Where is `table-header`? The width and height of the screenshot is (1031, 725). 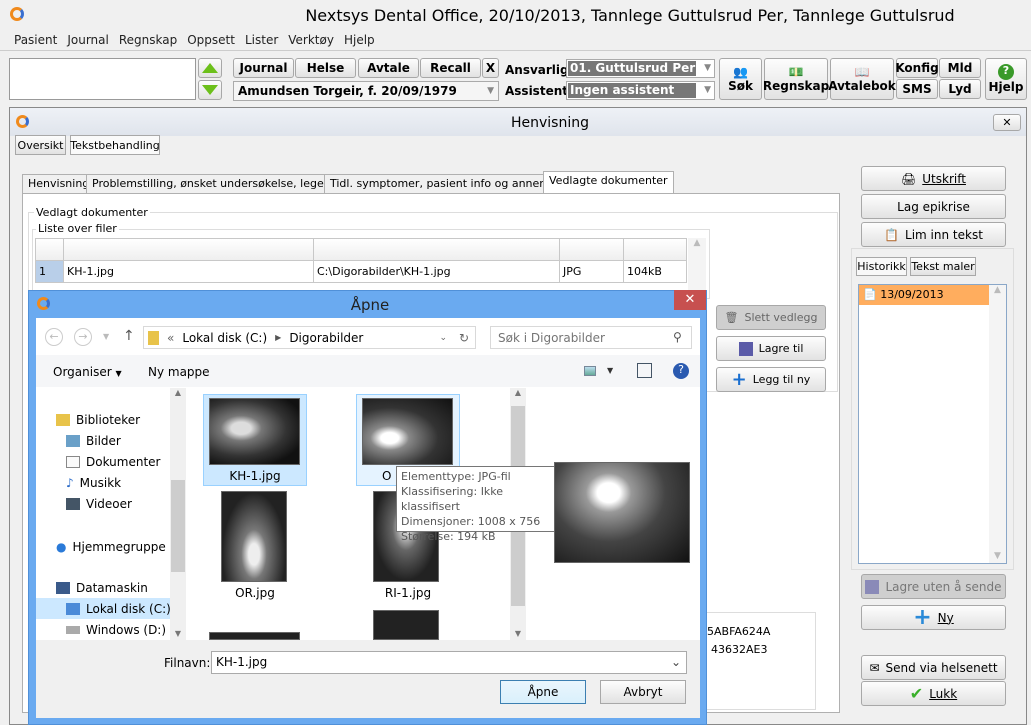
table-header is located at coordinates (361, 249).